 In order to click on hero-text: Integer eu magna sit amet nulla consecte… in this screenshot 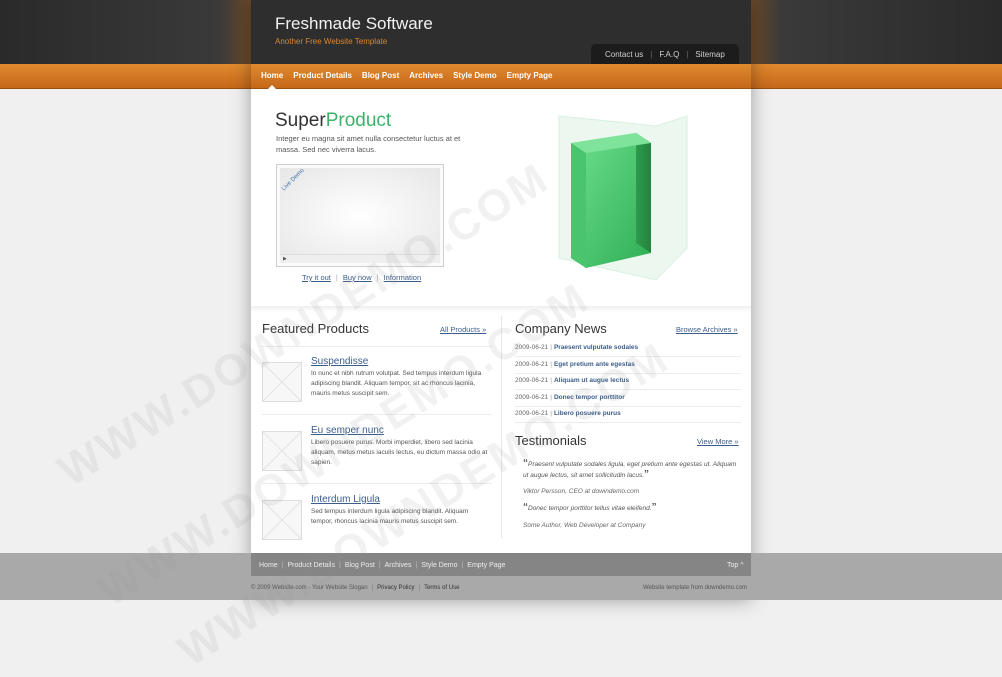, I will do `click(368, 144)`.